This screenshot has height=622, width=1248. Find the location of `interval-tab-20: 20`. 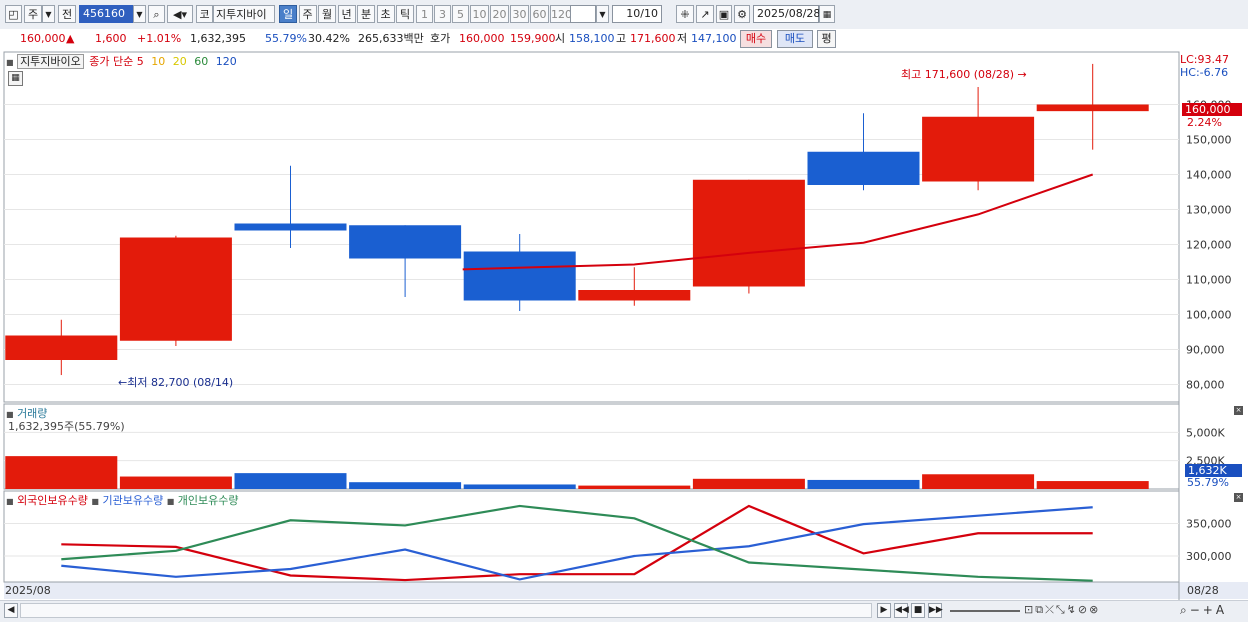

interval-tab-20: 20 is located at coordinates (499, 14).